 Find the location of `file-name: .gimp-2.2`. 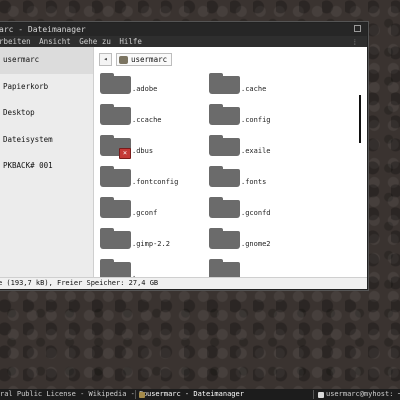

file-name: .gimp-2.2 is located at coordinates (151, 244).